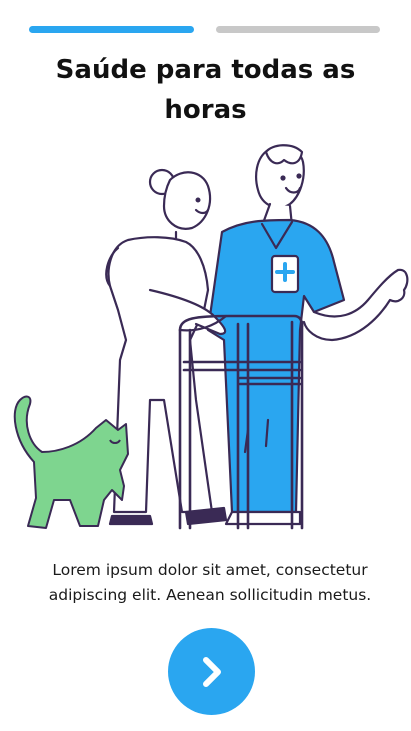 This screenshot has height=731, width=411. I want to click on chevron-right-icon, so click(211, 671).